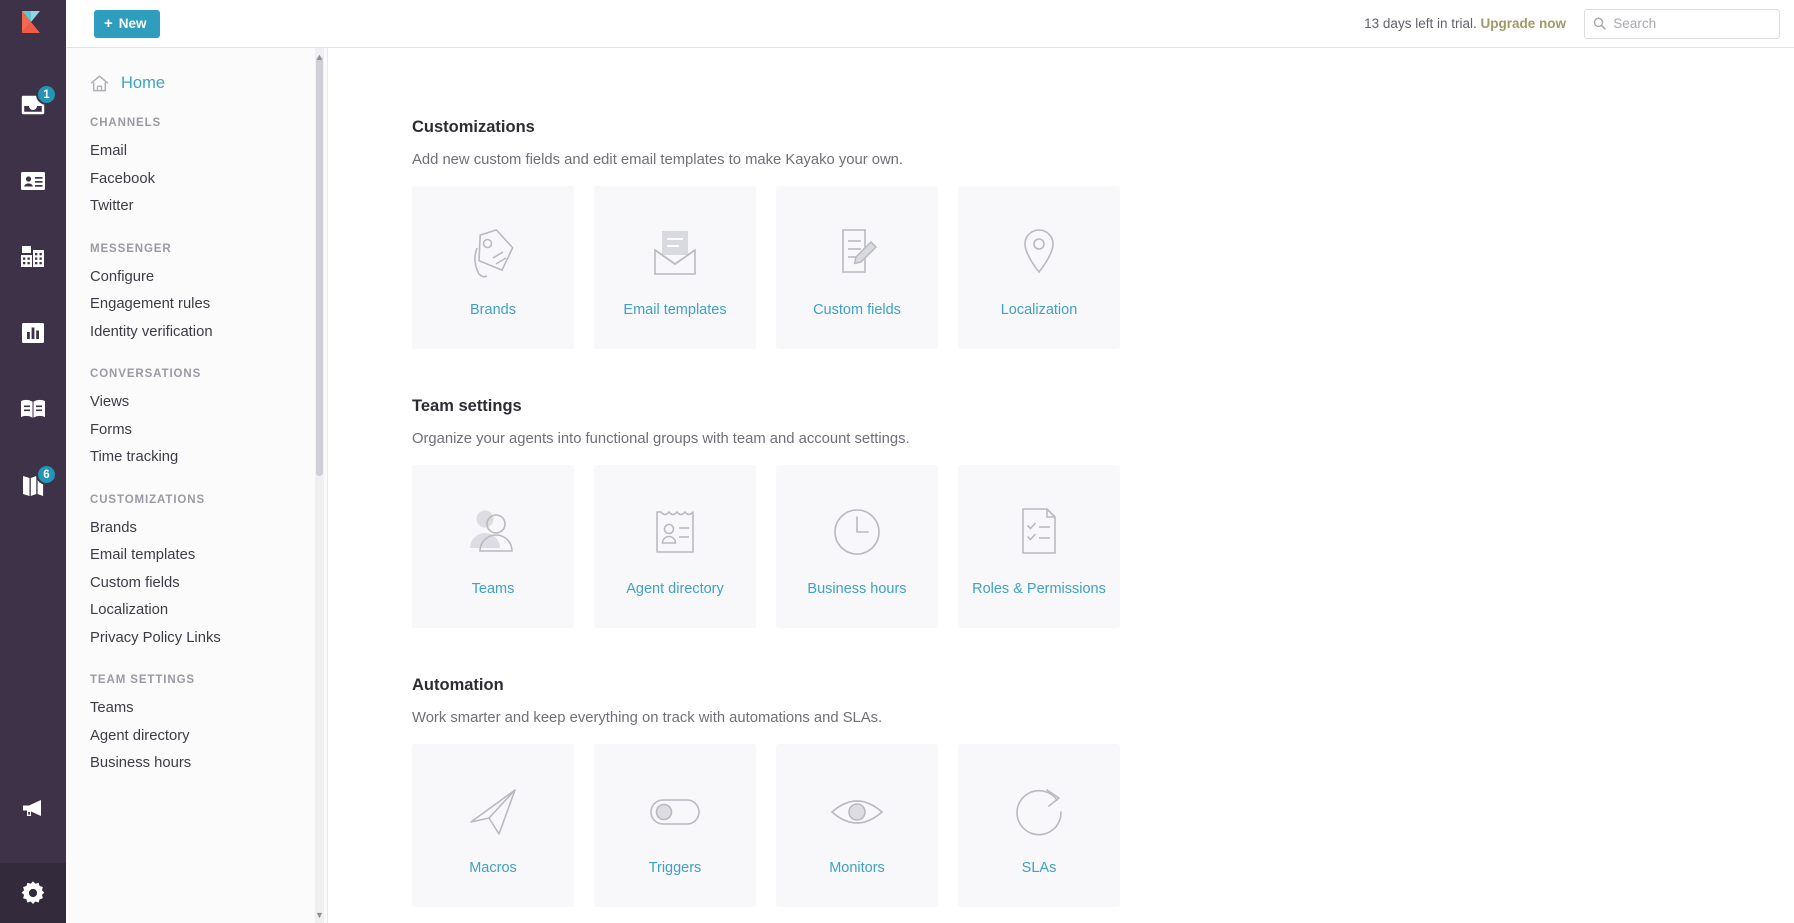 The image size is (1794, 923). What do you see at coordinates (1039, 812) in the screenshot?
I see `refresh-clock-icon` at bounding box center [1039, 812].